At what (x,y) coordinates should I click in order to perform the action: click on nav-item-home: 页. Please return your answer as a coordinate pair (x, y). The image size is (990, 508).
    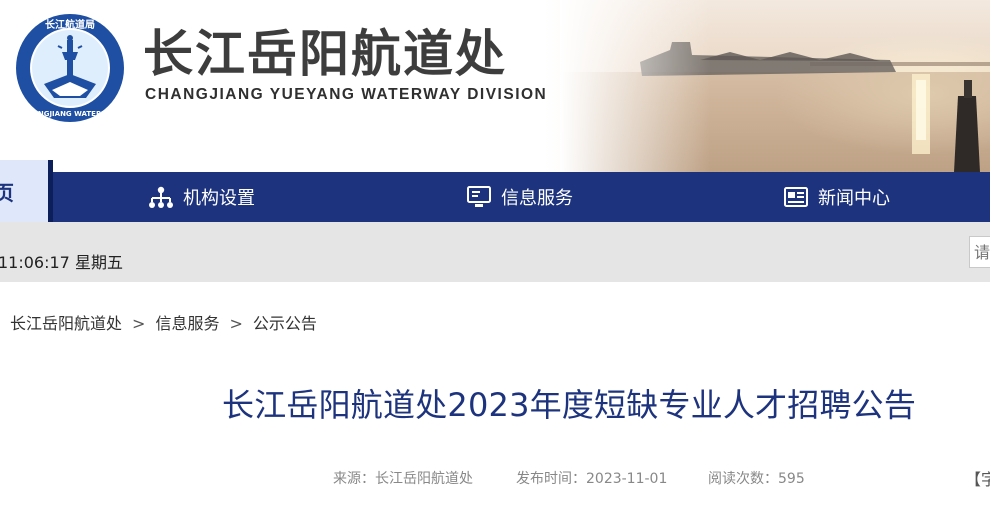
    Looking at the image, I should click on (26, 191).